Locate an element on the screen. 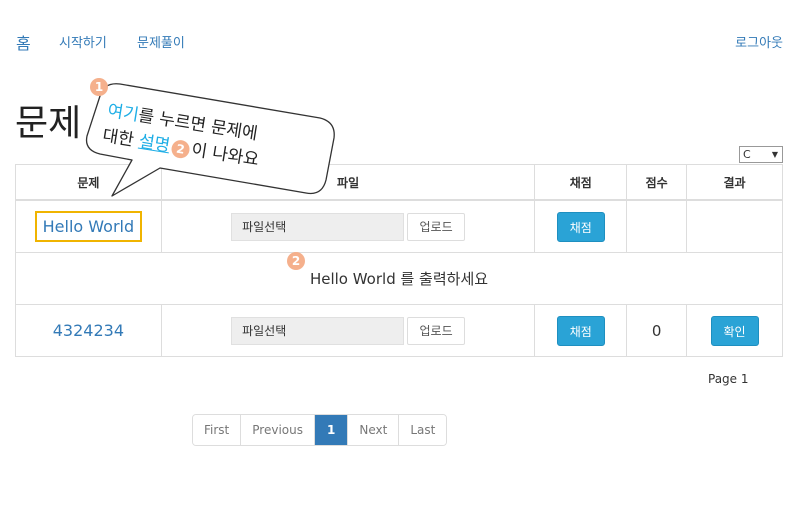  pagination-previous: Previous is located at coordinates (278, 430).